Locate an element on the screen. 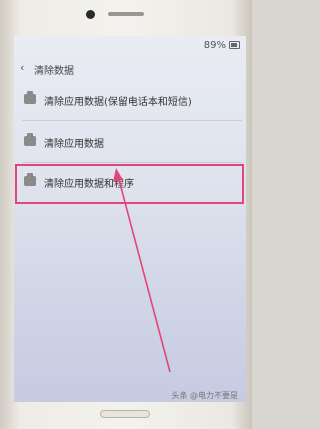 The height and width of the screenshot is (429, 320). watermark: 头条 @电力不要是 is located at coordinates (204, 395).